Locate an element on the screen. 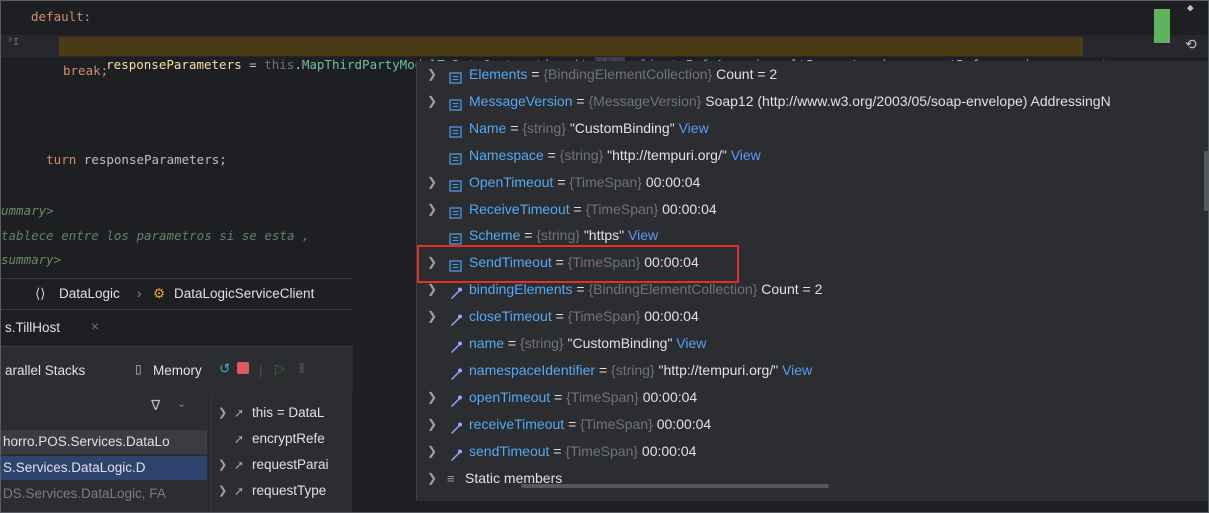 The height and width of the screenshot is (513, 1209). code-return-value: responseParameters; is located at coordinates (151, 159).